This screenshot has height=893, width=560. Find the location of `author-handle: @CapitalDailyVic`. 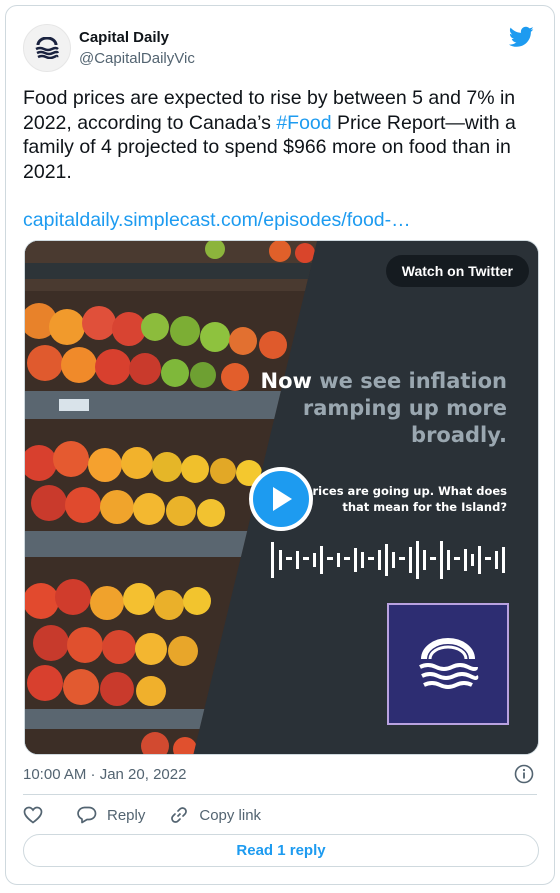

author-handle: @CapitalDailyVic is located at coordinates (137, 58).